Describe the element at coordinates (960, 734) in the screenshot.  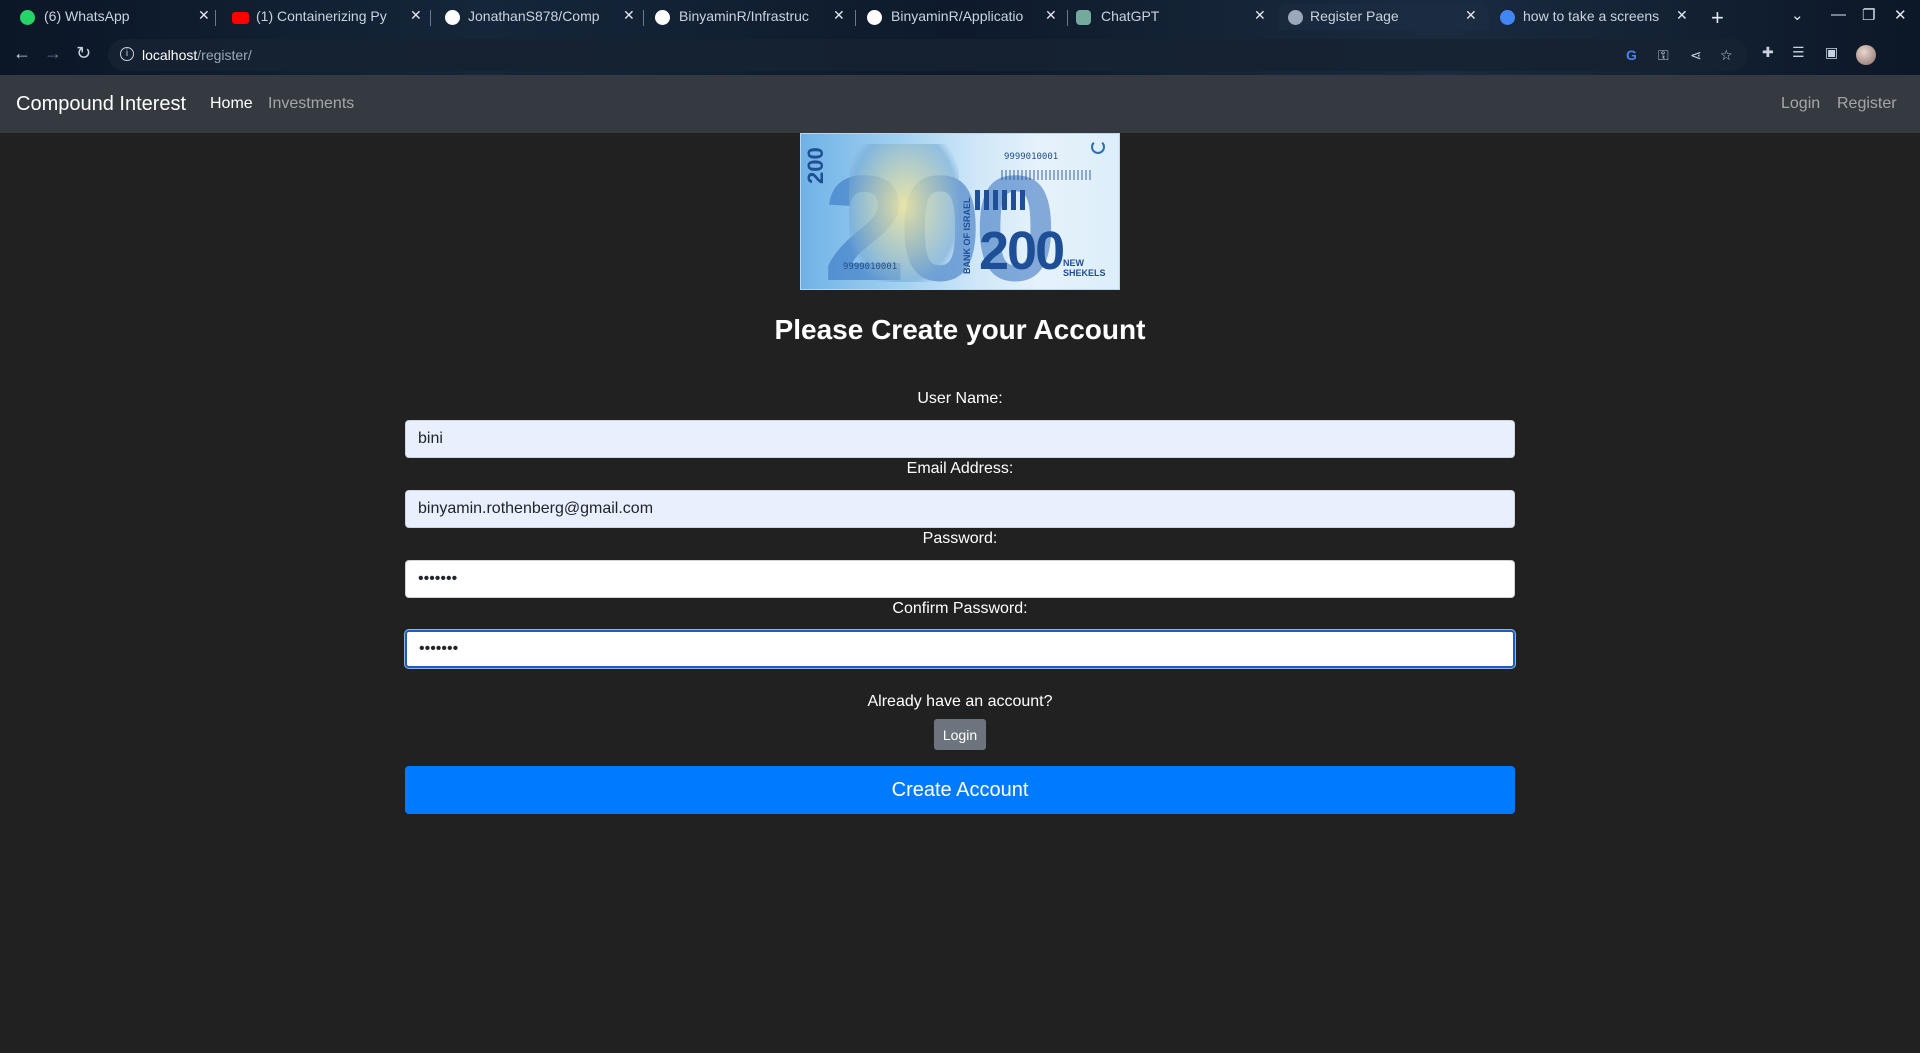
I see `login-button: Login` at that location.